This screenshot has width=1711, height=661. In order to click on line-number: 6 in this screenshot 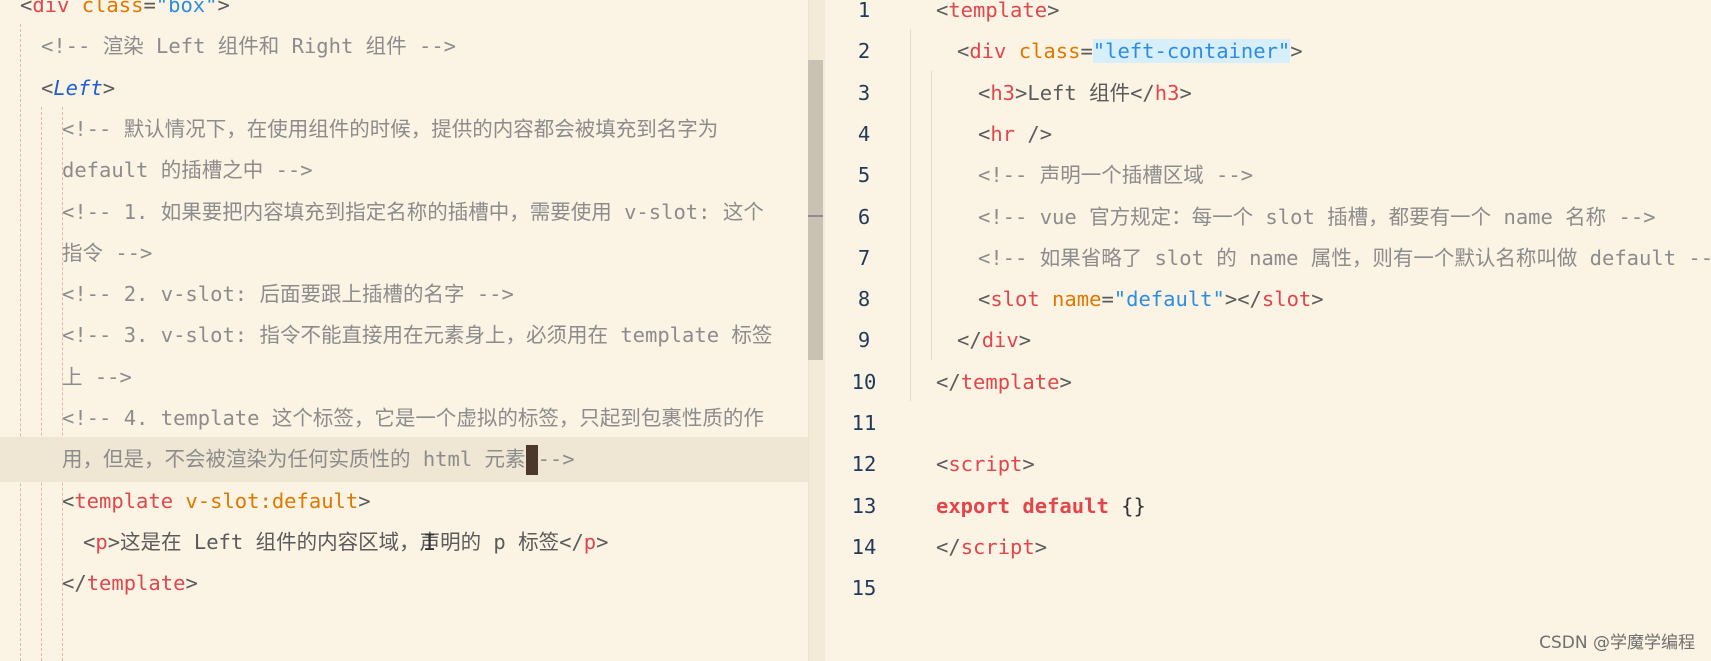, I will do `click(864, 216)`.